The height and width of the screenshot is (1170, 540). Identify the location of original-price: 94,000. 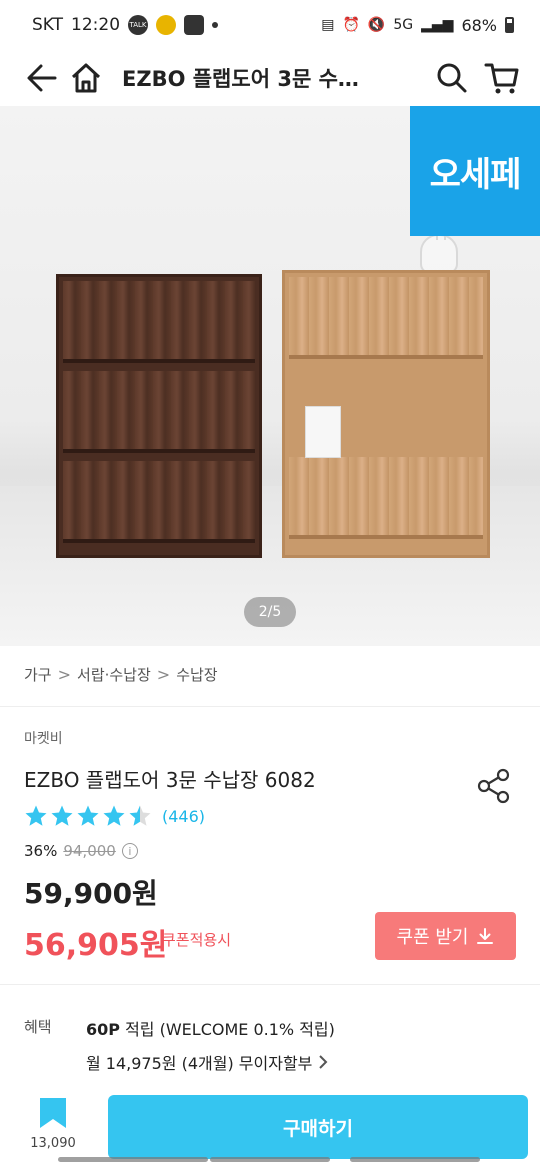
(89, 851).